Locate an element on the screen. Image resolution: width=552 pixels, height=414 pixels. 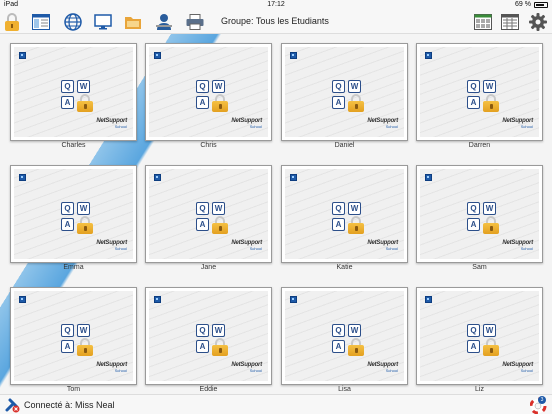
student-tile: Q W A NetSupport School Sam is located at coordinates (479, 219).